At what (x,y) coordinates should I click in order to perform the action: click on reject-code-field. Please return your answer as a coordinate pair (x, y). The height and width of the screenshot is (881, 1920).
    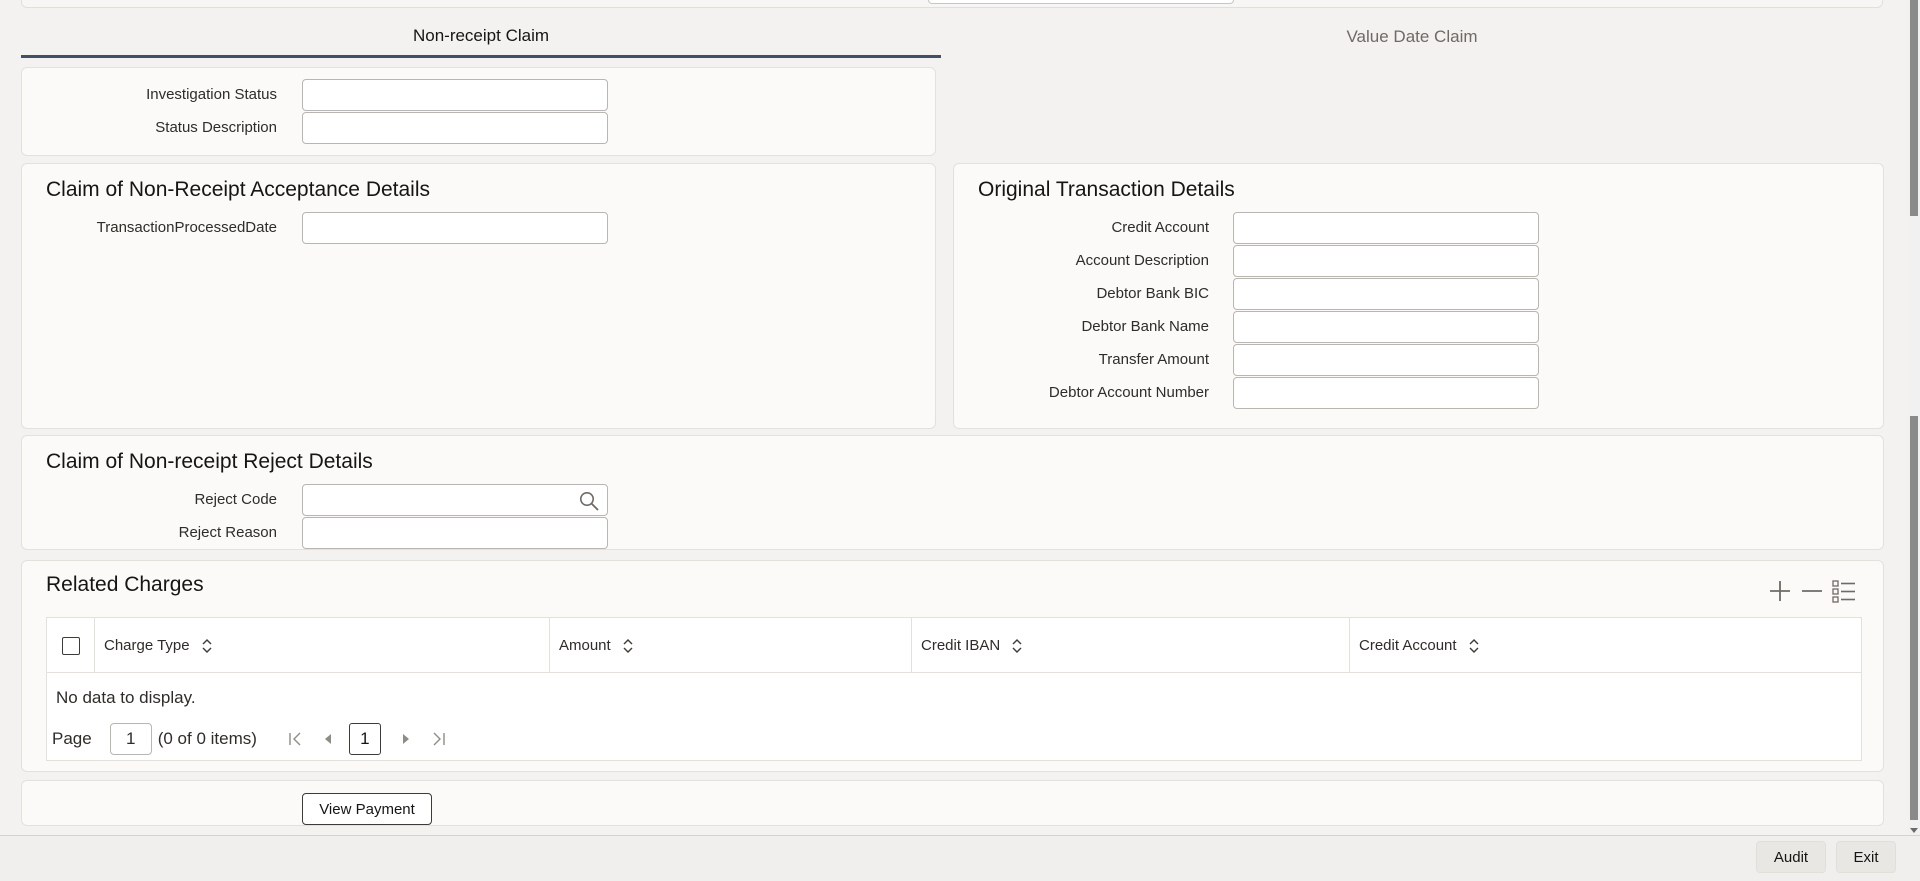
    Looking at the image, I should click on (455, 500).